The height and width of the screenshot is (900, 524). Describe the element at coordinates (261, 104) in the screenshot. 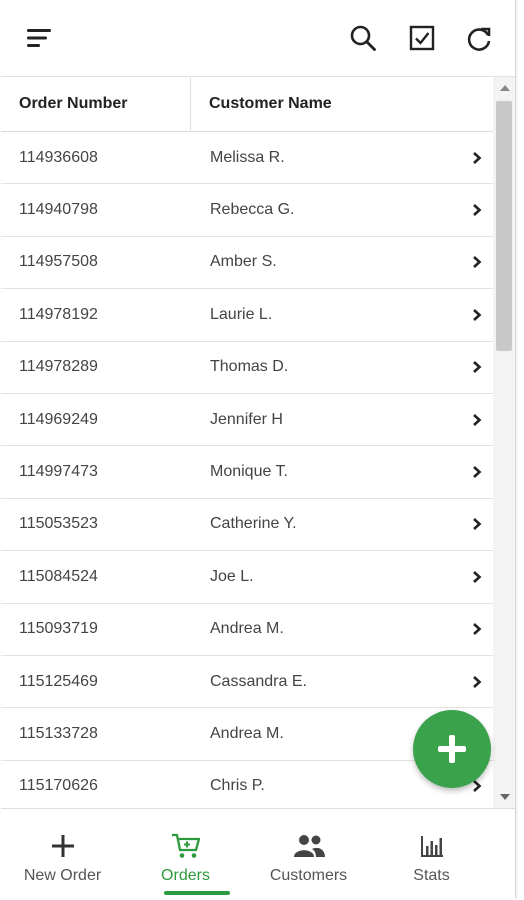

I see `column-header-customer-name: Customer Name` at that location.